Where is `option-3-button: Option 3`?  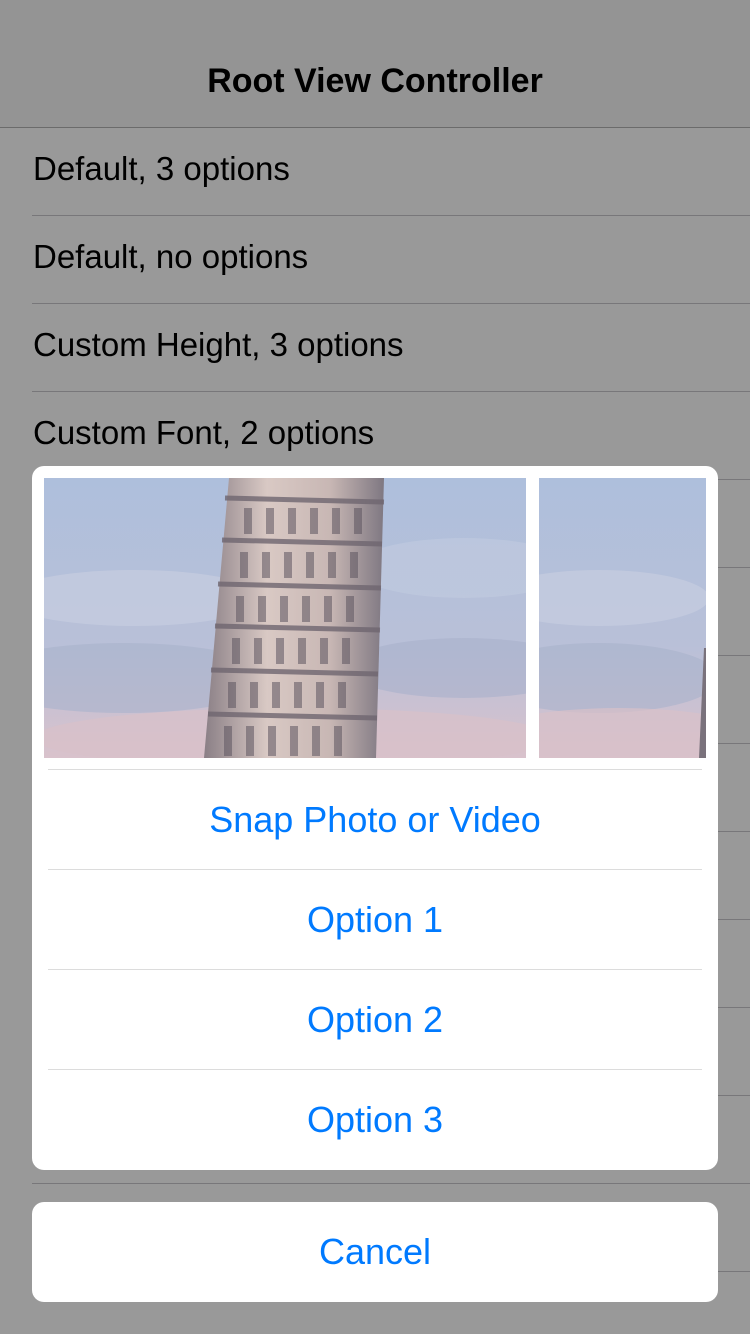
option-3-button: Option 3 is located at coordinates (375, 1120).